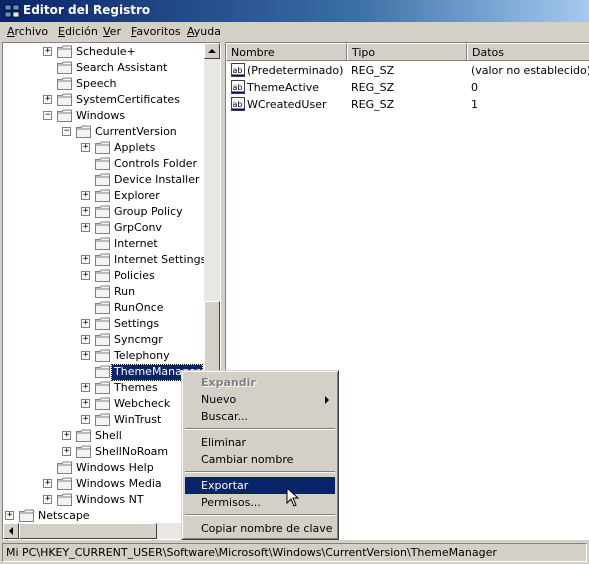 This screenshot has height=564, width=589. I want to click on tree-item: Search Assistant, so click(103, 68).